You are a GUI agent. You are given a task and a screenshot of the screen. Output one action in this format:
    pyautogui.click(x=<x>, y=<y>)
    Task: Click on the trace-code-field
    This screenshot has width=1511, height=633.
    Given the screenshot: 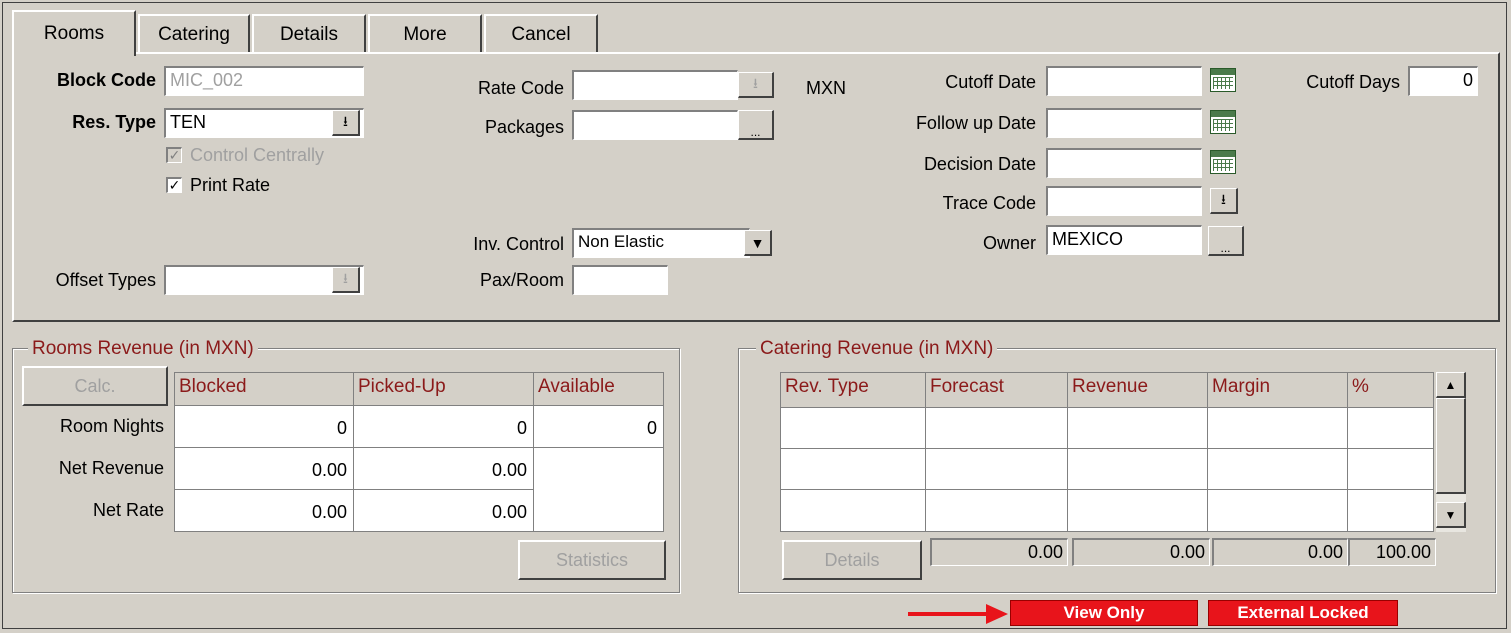 What is the action you would take?
    pyautogui.click(x=1124, y=201)
    